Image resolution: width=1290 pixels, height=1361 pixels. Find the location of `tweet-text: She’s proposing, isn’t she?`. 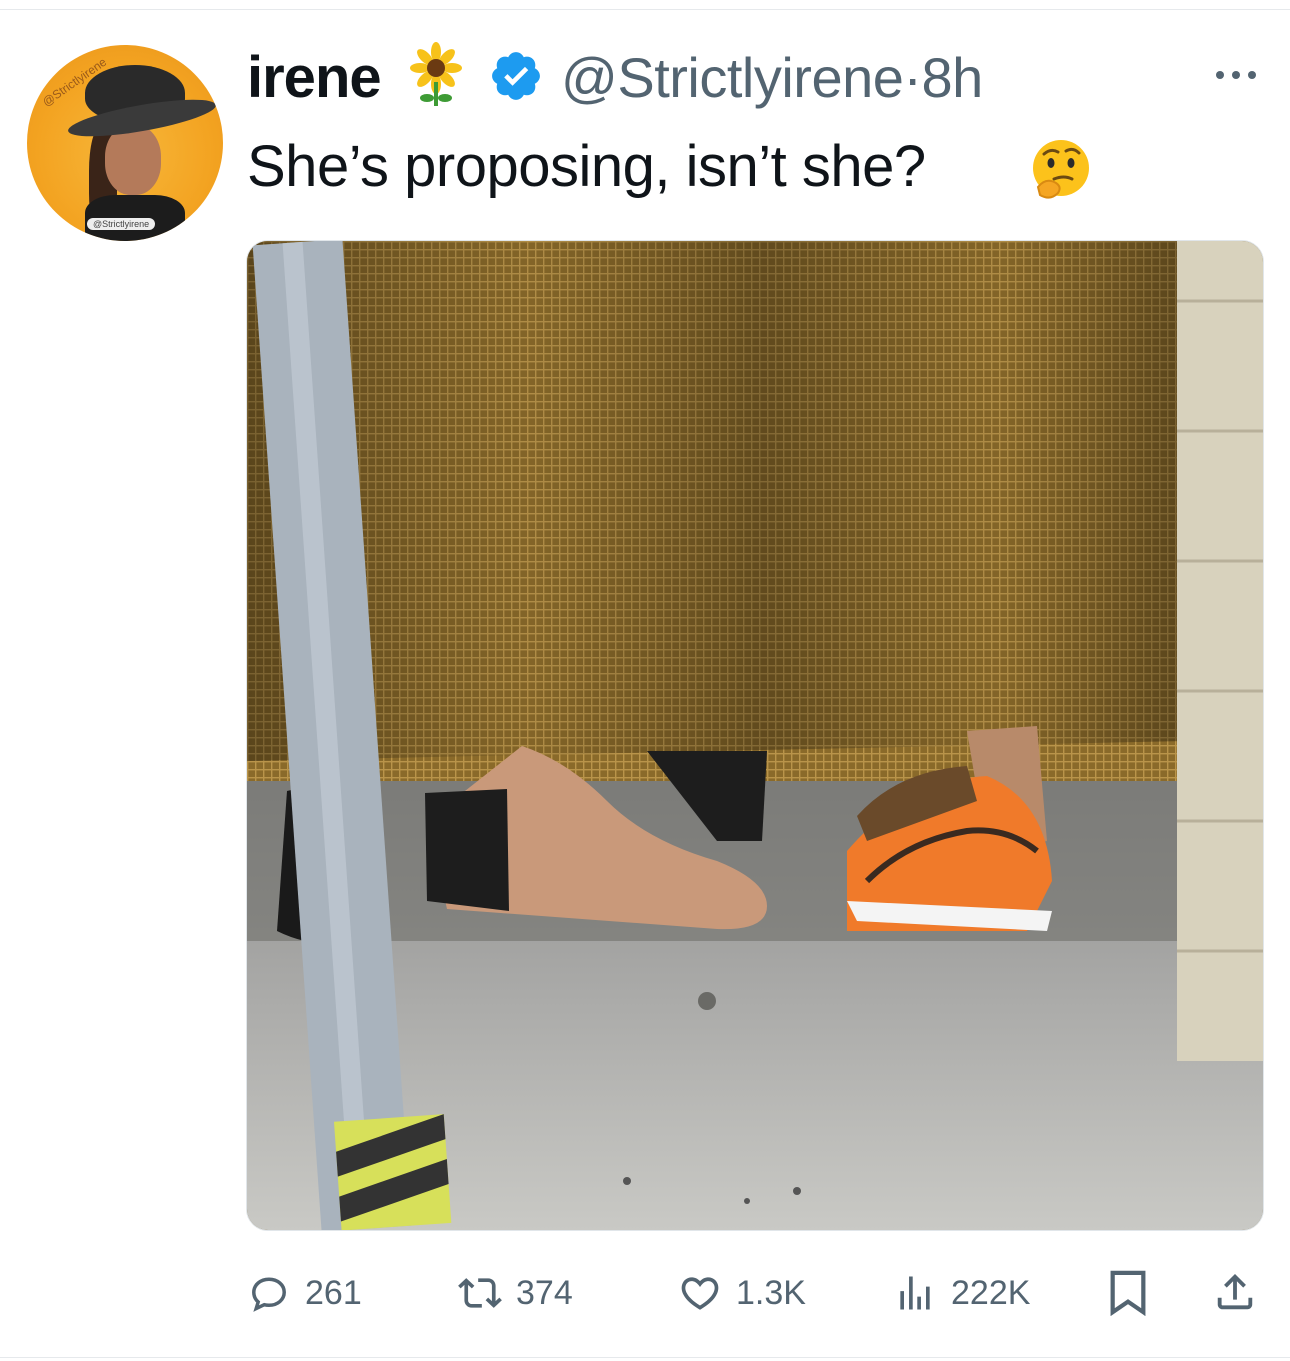

tweet-text: She’s proposing, isn’t she? is located at coordinates (586, 166).